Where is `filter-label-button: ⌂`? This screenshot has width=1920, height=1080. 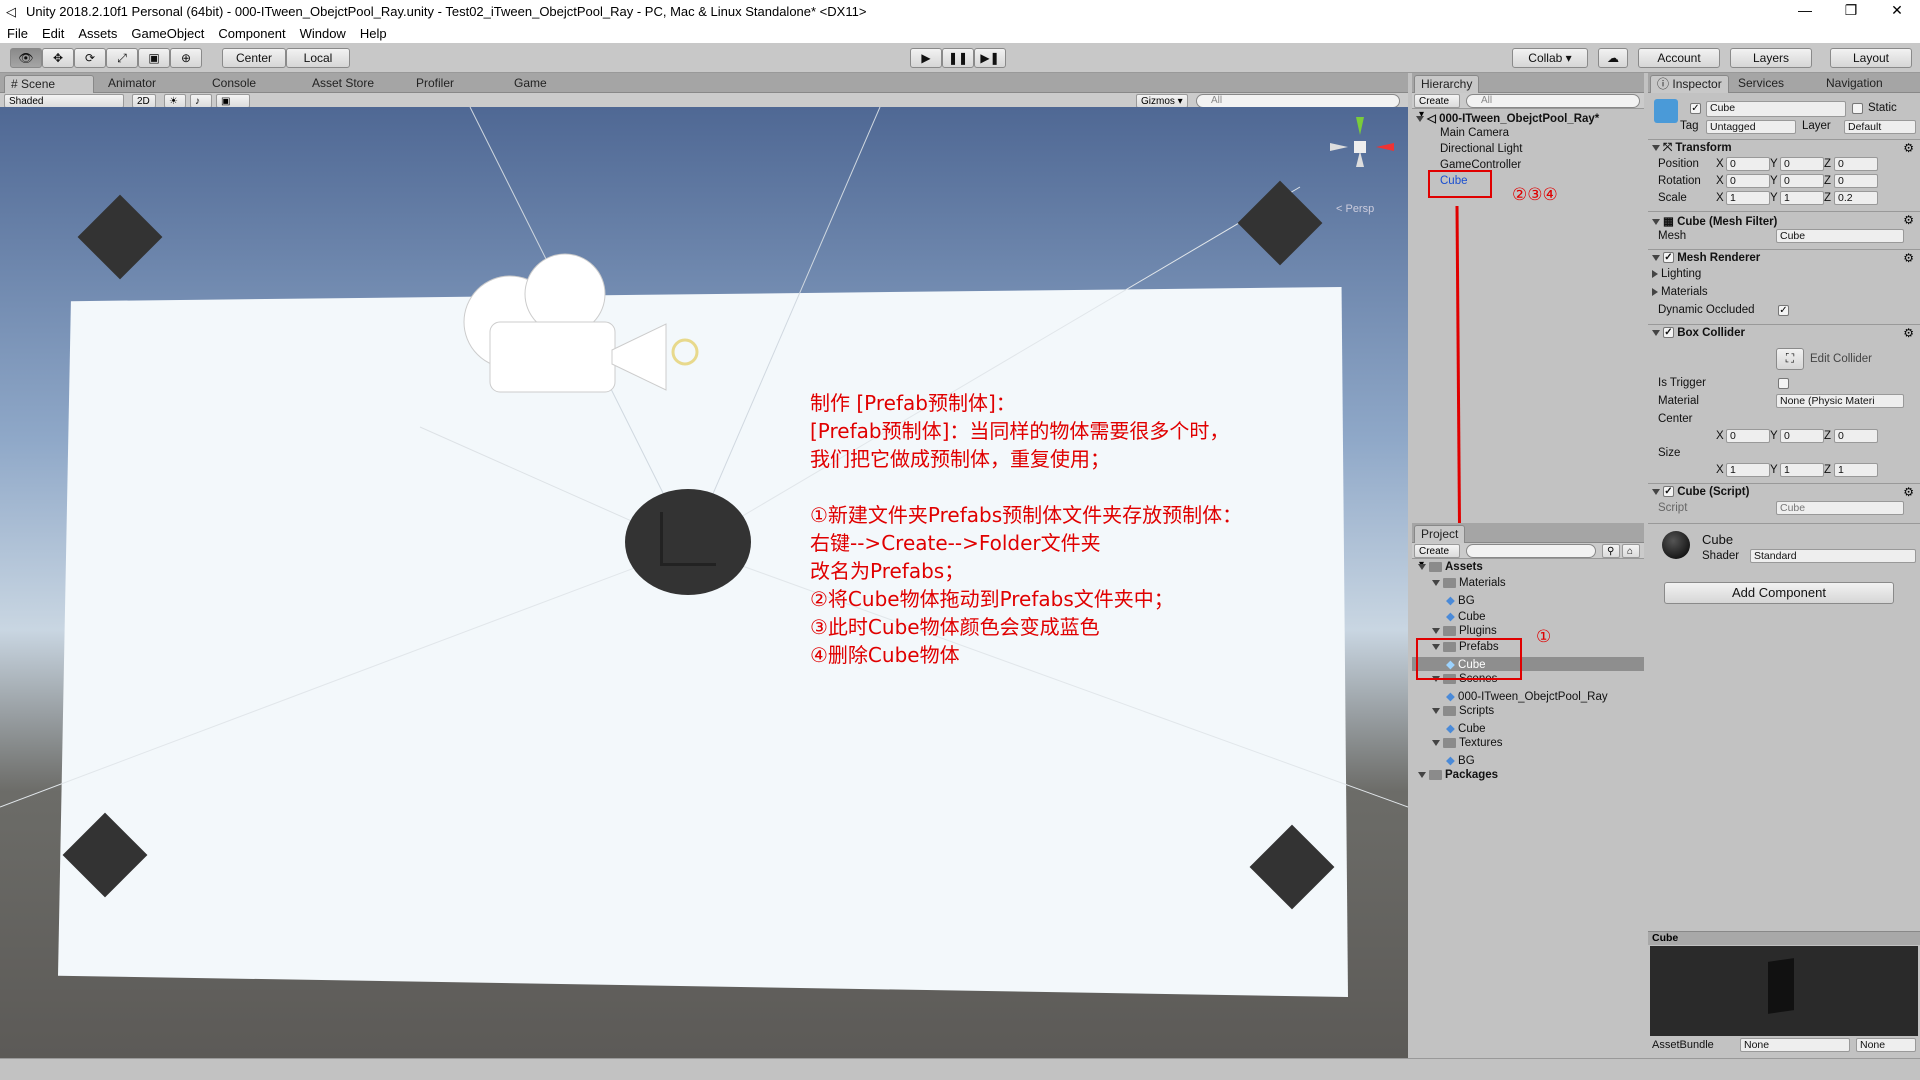
filter-label-button: ⌂ is located at coordinates (1631, 551).